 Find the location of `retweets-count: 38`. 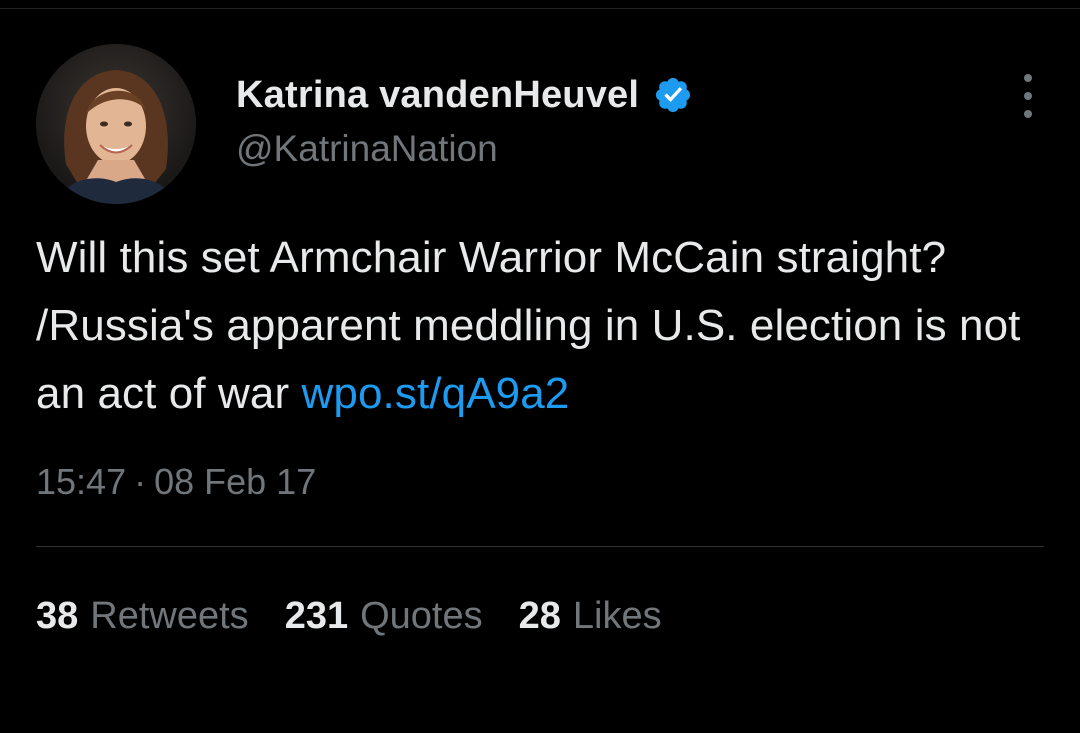

retweets-count: 38 is located at coordinates (57, 615).